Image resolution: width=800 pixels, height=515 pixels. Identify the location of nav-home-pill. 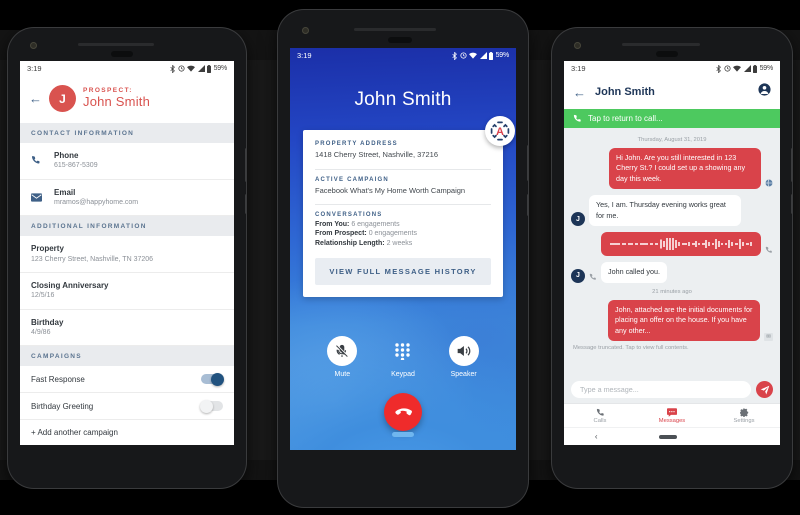
(668, 436).